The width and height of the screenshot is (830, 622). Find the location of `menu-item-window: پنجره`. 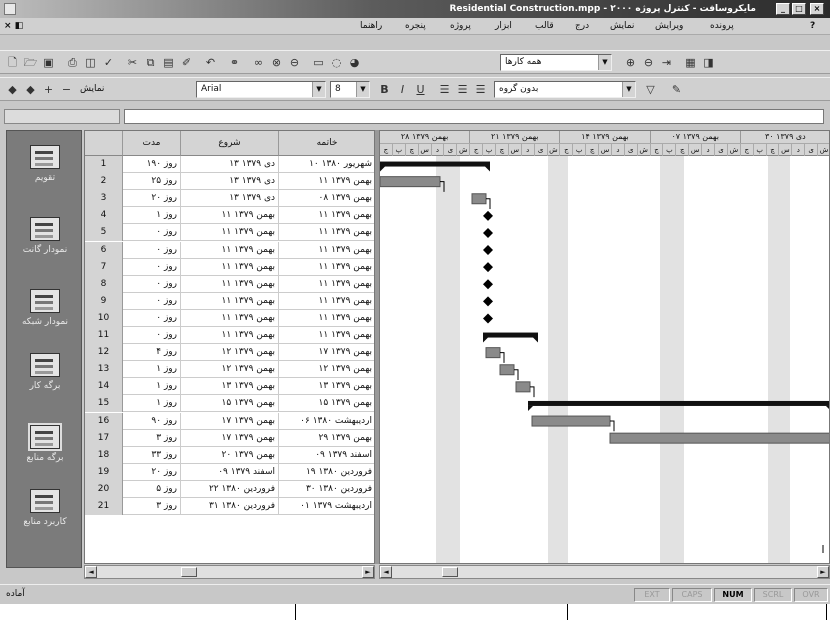

menu-item-window: پنجره is located at coordinates (415, 26).